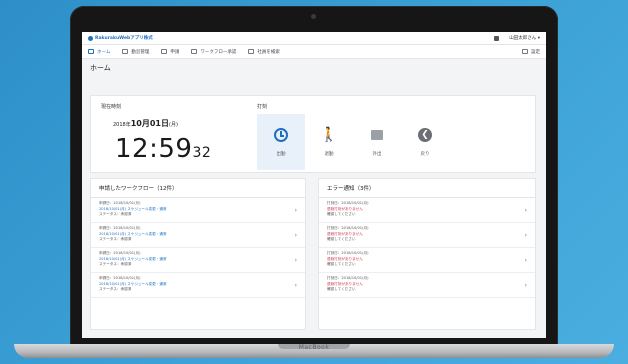 The width and height of the screenshot is (628, 364). What do you see at coordinates (314, 68) in the screenshot?
I see `page-title: ホーム` at bounding box center [314, 68].